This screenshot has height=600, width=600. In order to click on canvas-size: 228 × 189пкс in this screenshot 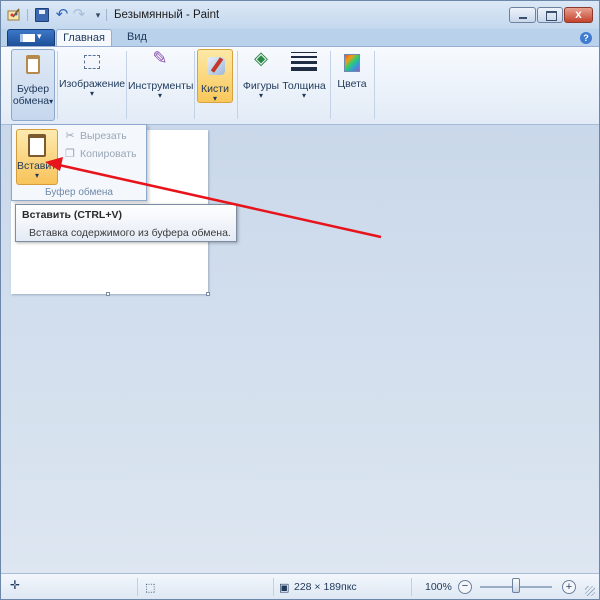, I will do `click(325, 587)`.